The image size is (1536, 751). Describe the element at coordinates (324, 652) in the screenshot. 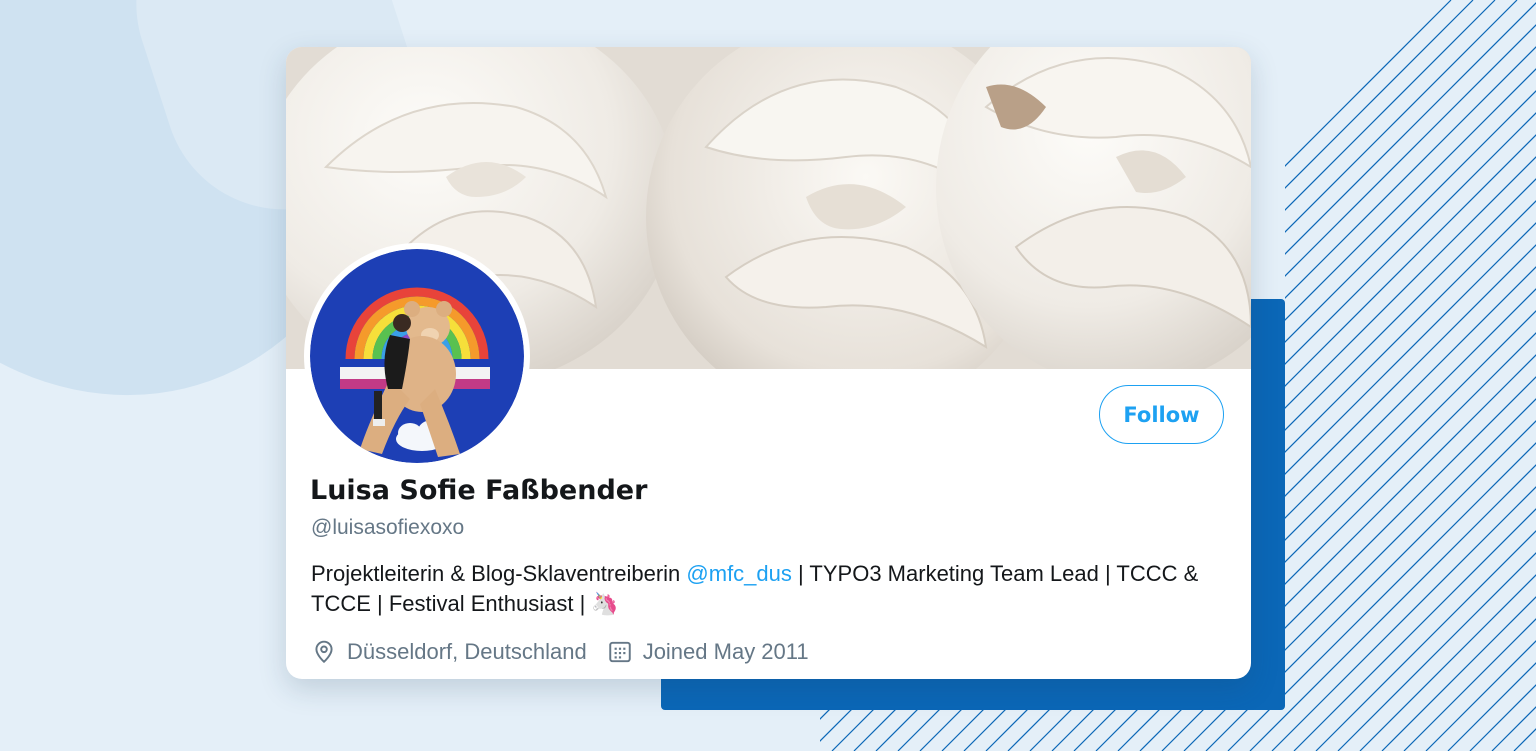

I see `location-pin-icon` at that location.